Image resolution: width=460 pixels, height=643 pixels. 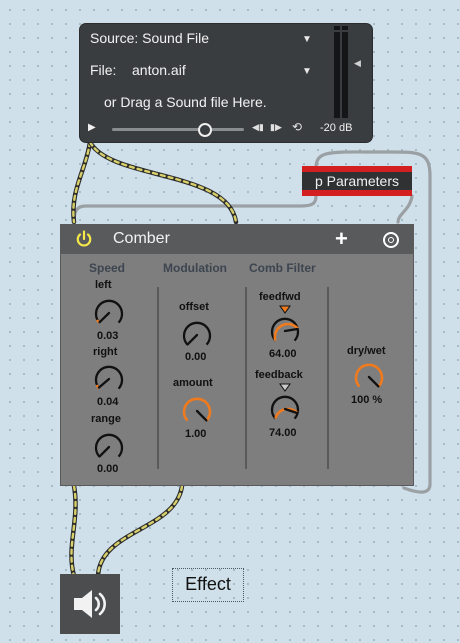 What do you see at coordinates (341, 72) in the screenshot?
I see `level-meter` at bounding box center [341, 72].